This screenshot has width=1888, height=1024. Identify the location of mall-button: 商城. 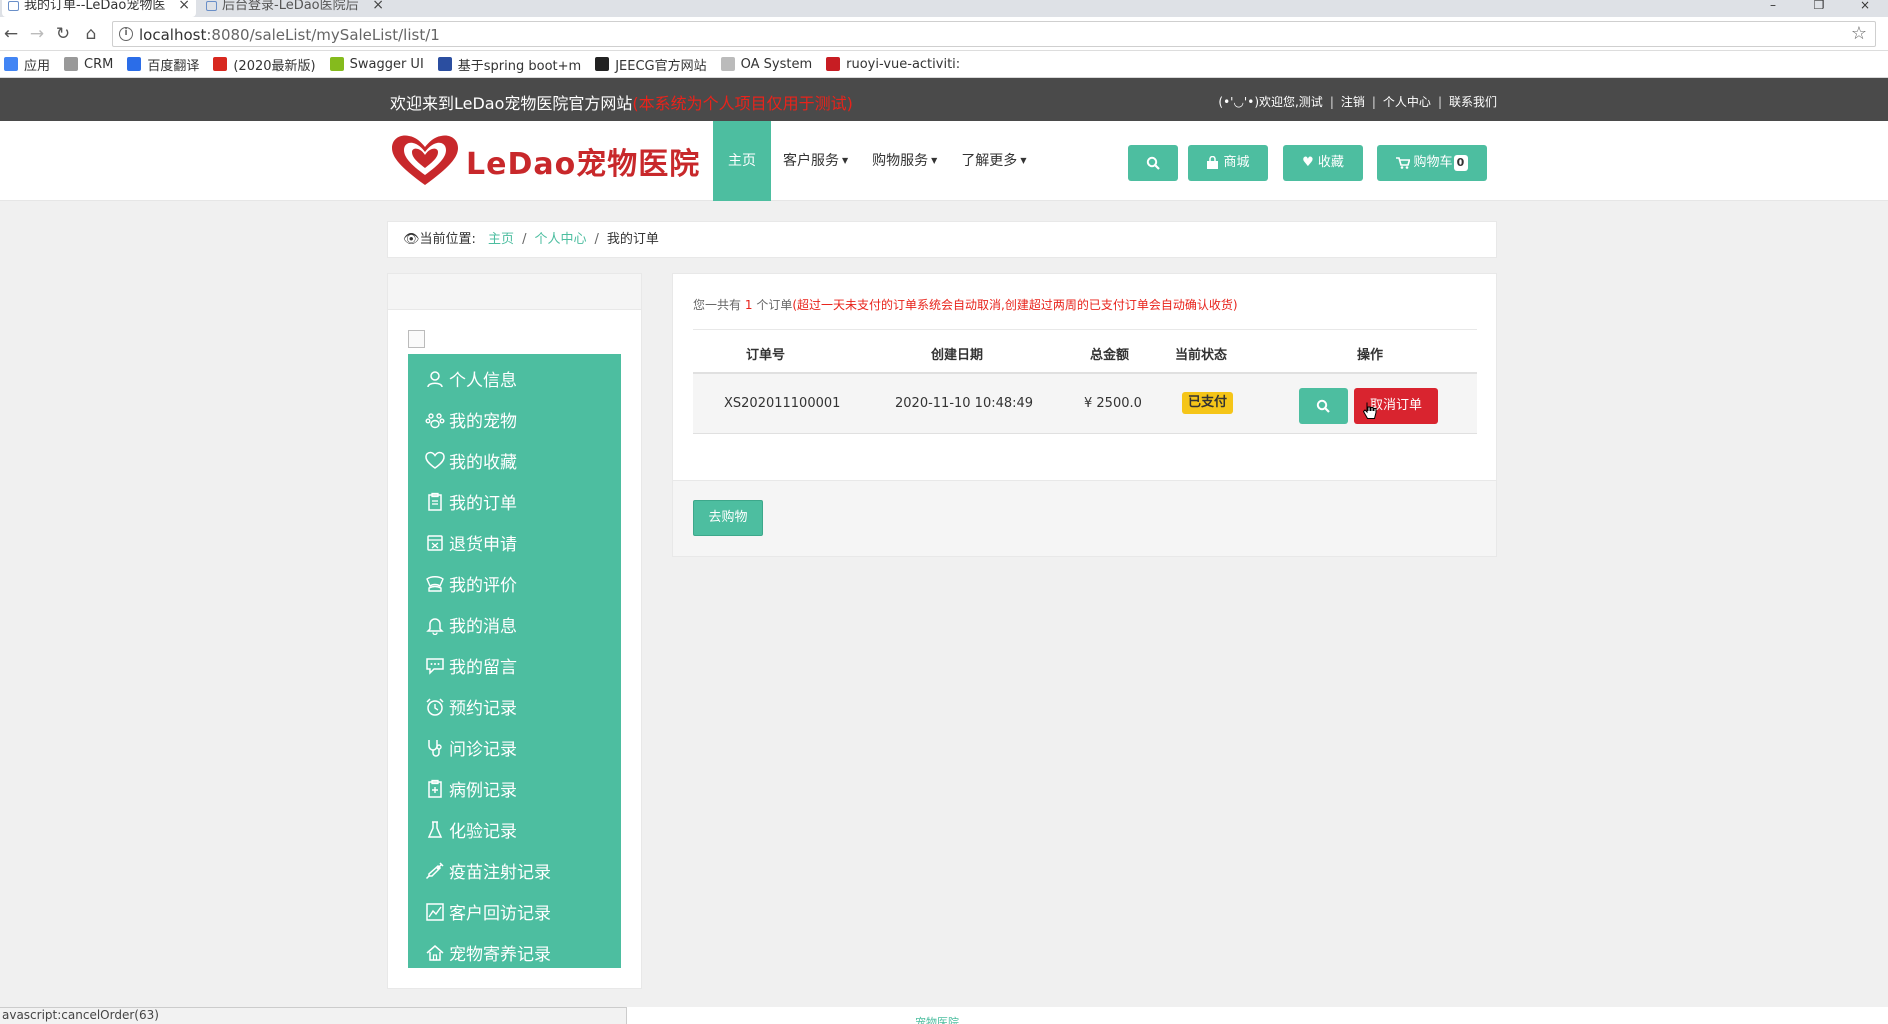
(1228, 163).